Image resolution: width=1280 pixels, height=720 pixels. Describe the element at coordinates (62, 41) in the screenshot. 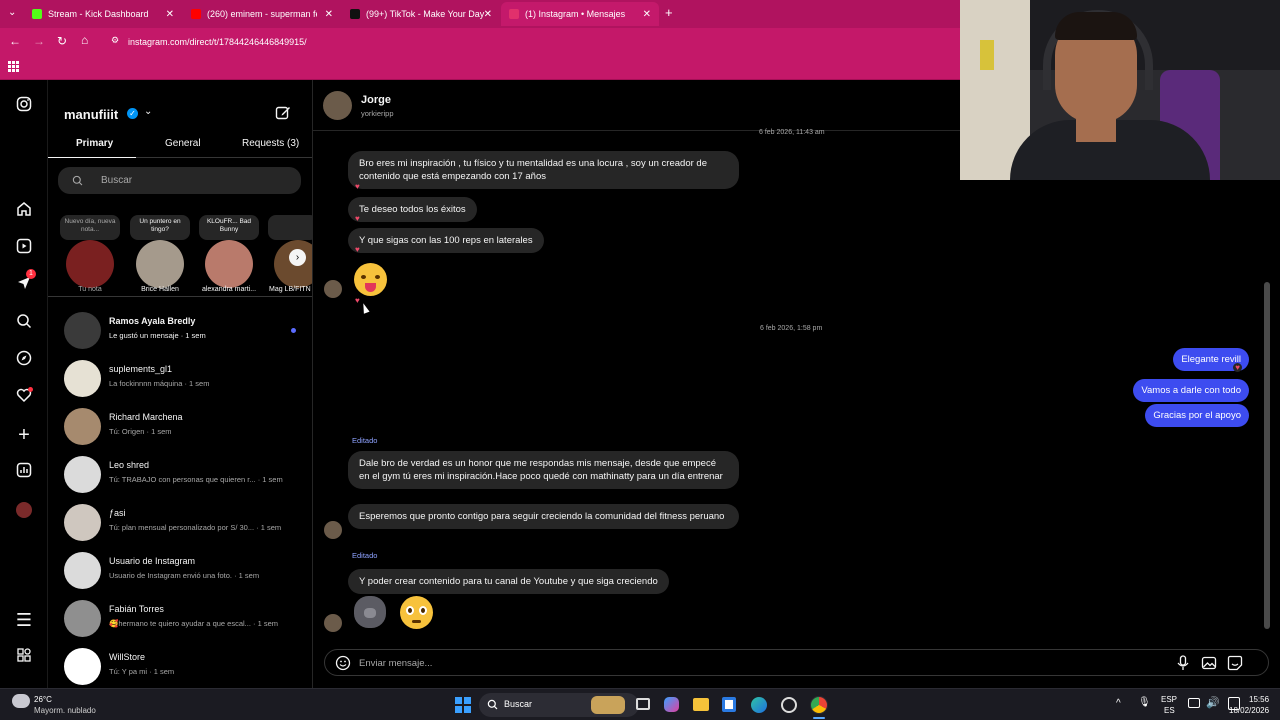

I see `reload-icon: ↻` at that location.